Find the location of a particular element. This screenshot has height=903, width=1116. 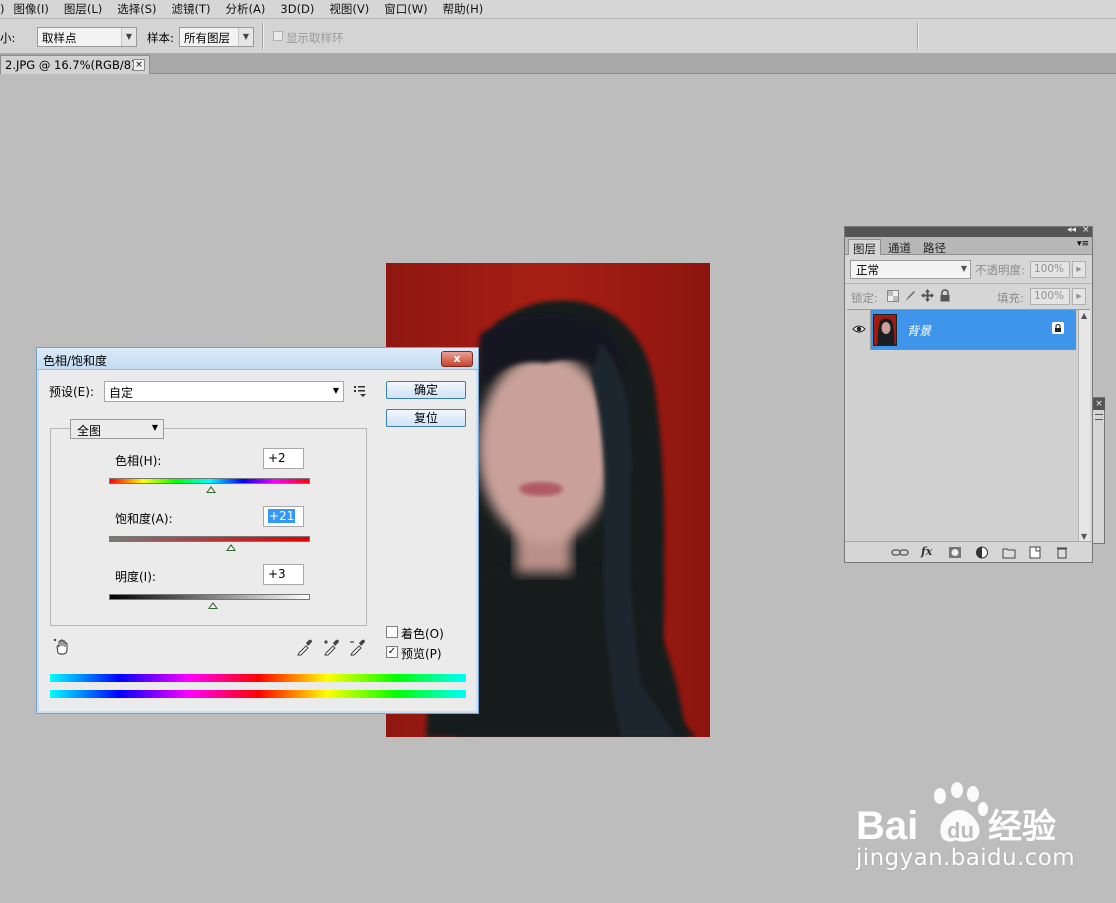

panel-menu-icon: ▾≡ is located at coordinates (1083, 244).